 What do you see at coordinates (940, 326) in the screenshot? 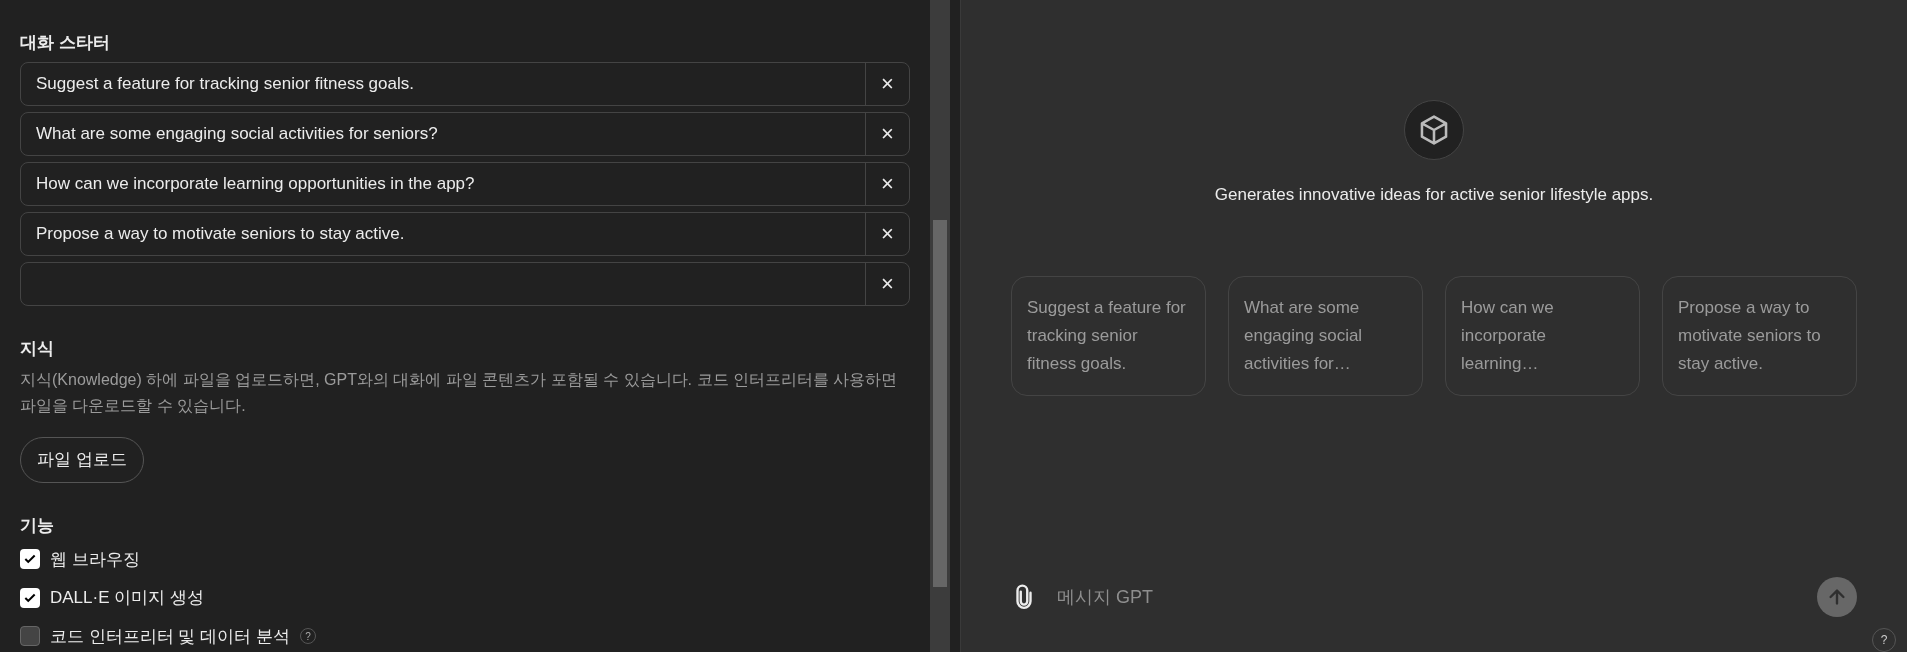
I see `scrollbar` at bounding box center [940, 326].